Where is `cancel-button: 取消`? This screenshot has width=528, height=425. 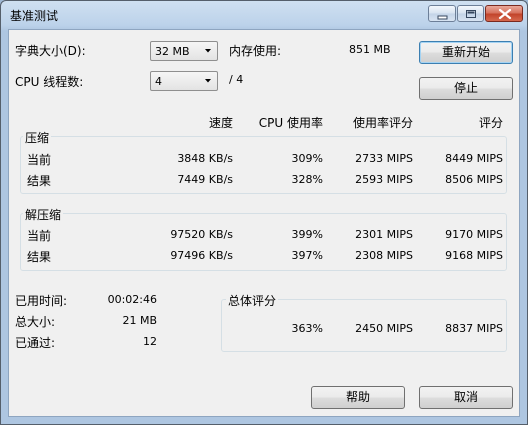 cancel-button: 取消 is located at coordinates (466, 397).